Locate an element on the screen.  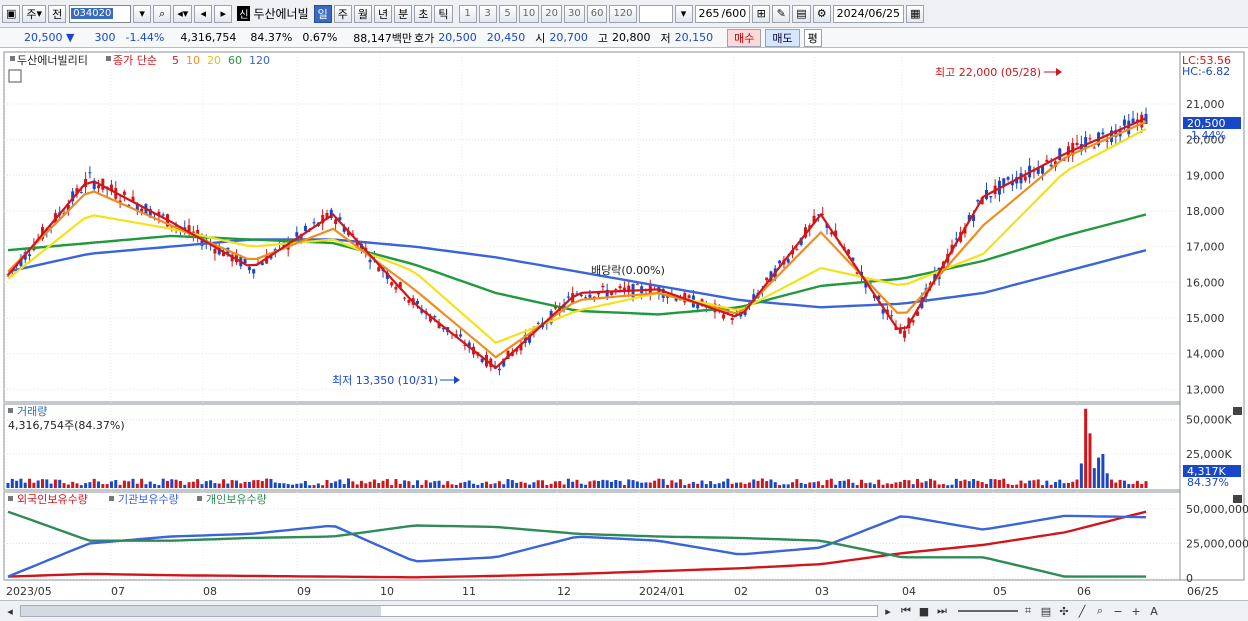
calendar-icon: ▦ is located at coordinates (915, 13).